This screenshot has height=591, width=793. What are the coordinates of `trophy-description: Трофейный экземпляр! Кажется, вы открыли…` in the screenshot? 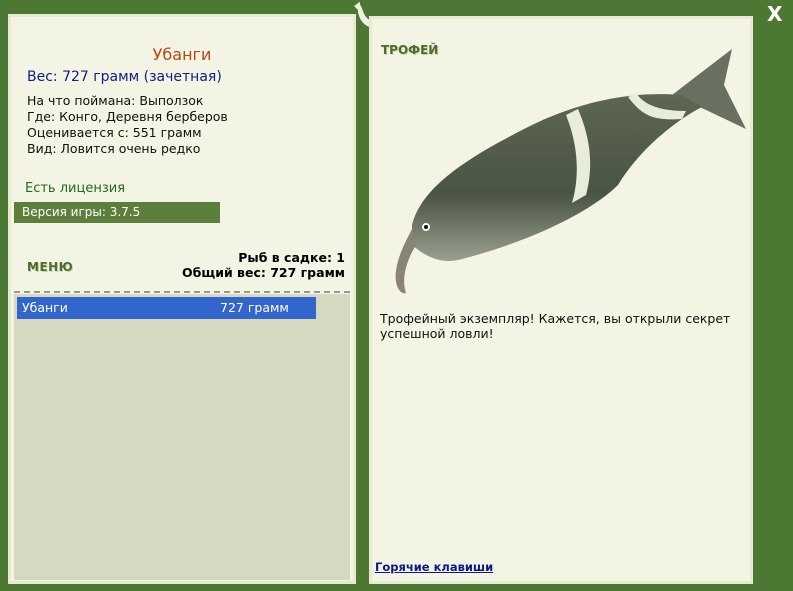 It's located at (555, 326).